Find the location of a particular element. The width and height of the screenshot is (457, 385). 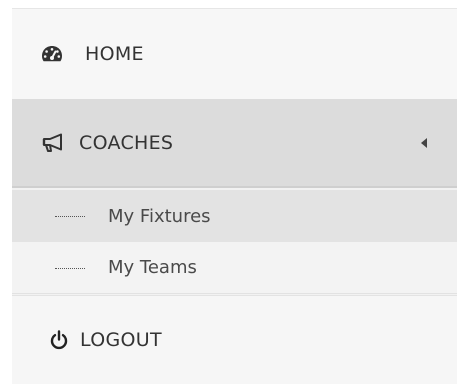

submenu-item-label: My Teams is located at coordinates (152, 267).